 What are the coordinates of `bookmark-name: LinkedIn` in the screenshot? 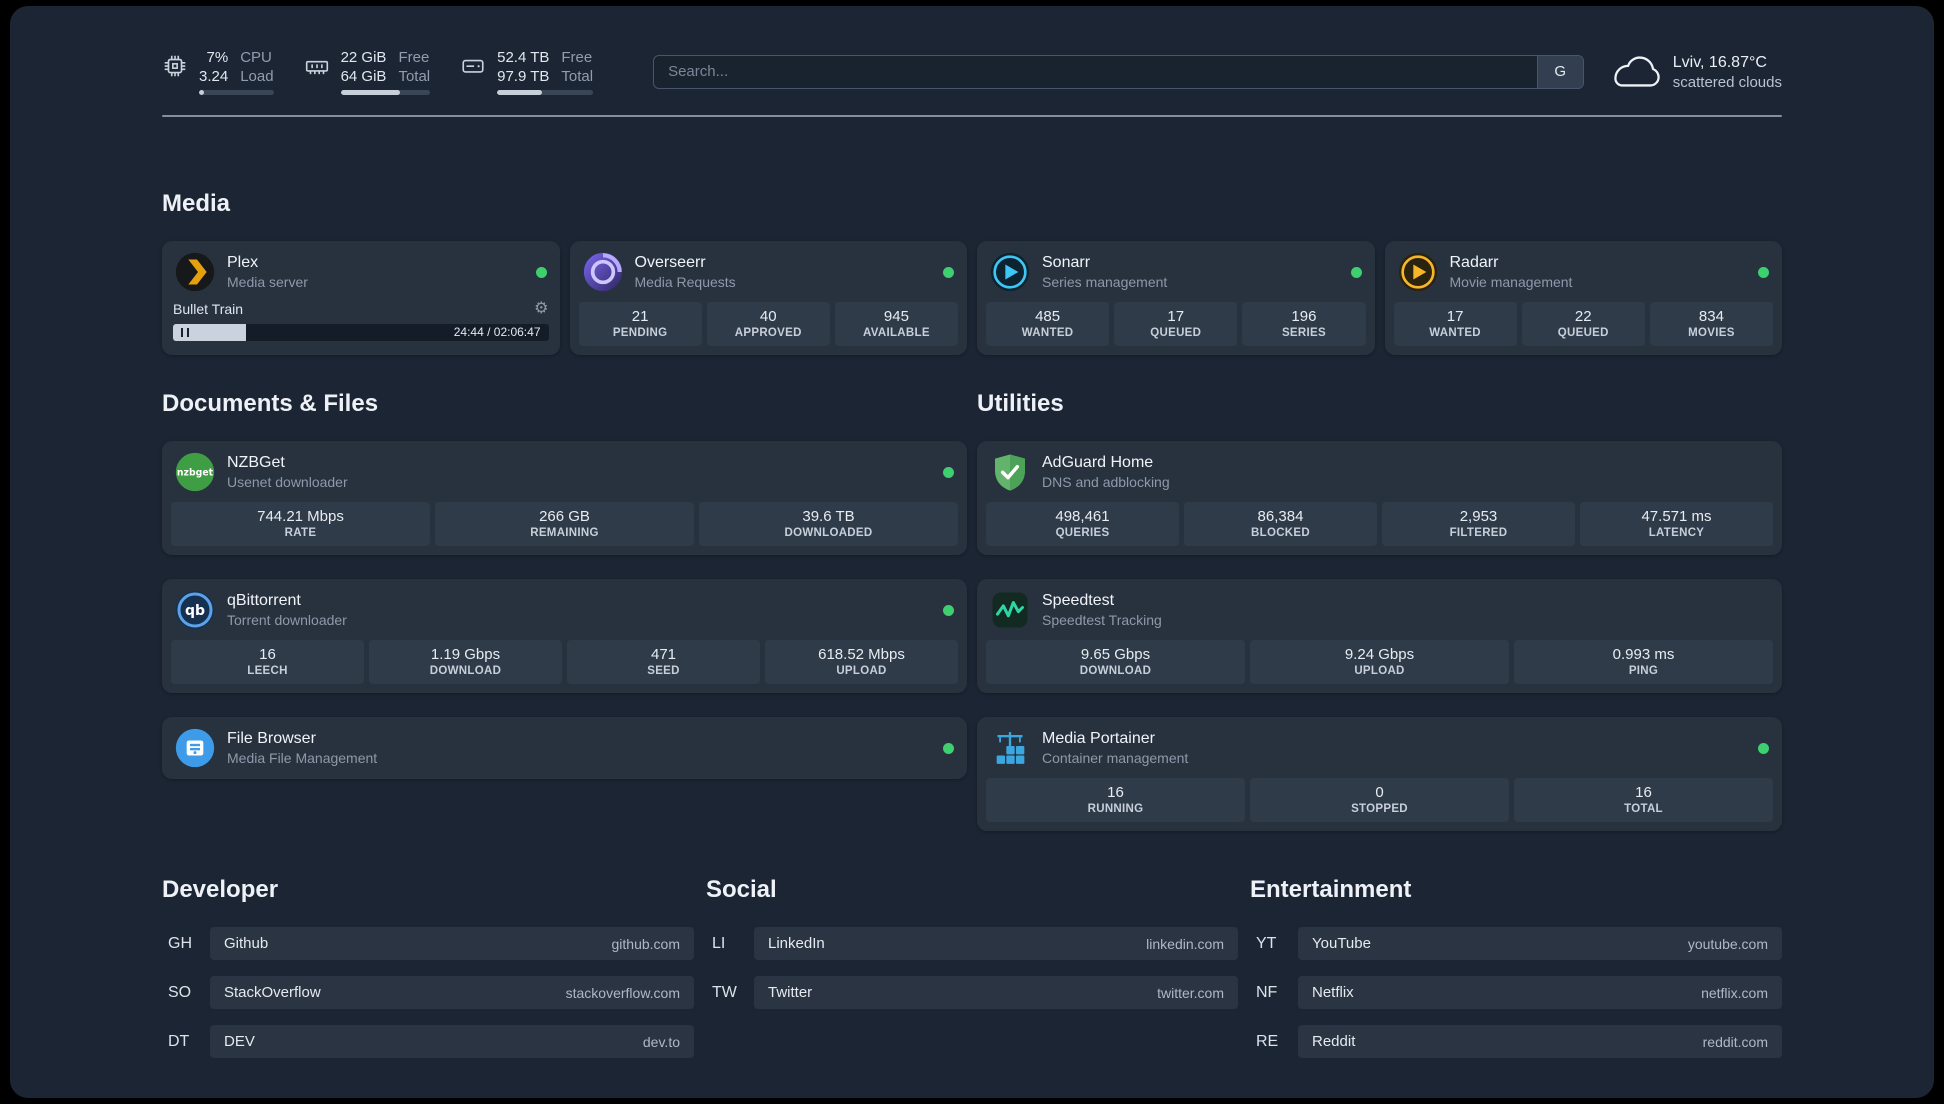 It's located at (796, 943).